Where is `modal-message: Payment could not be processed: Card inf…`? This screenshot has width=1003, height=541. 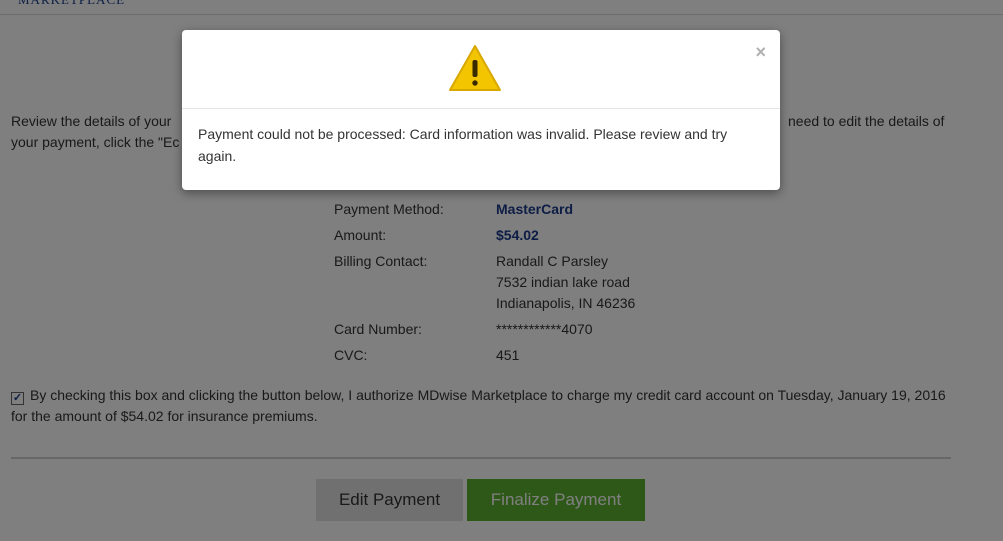 modal-message: Payment could not be processed: Card inf… is located at coordinates (463, 145).